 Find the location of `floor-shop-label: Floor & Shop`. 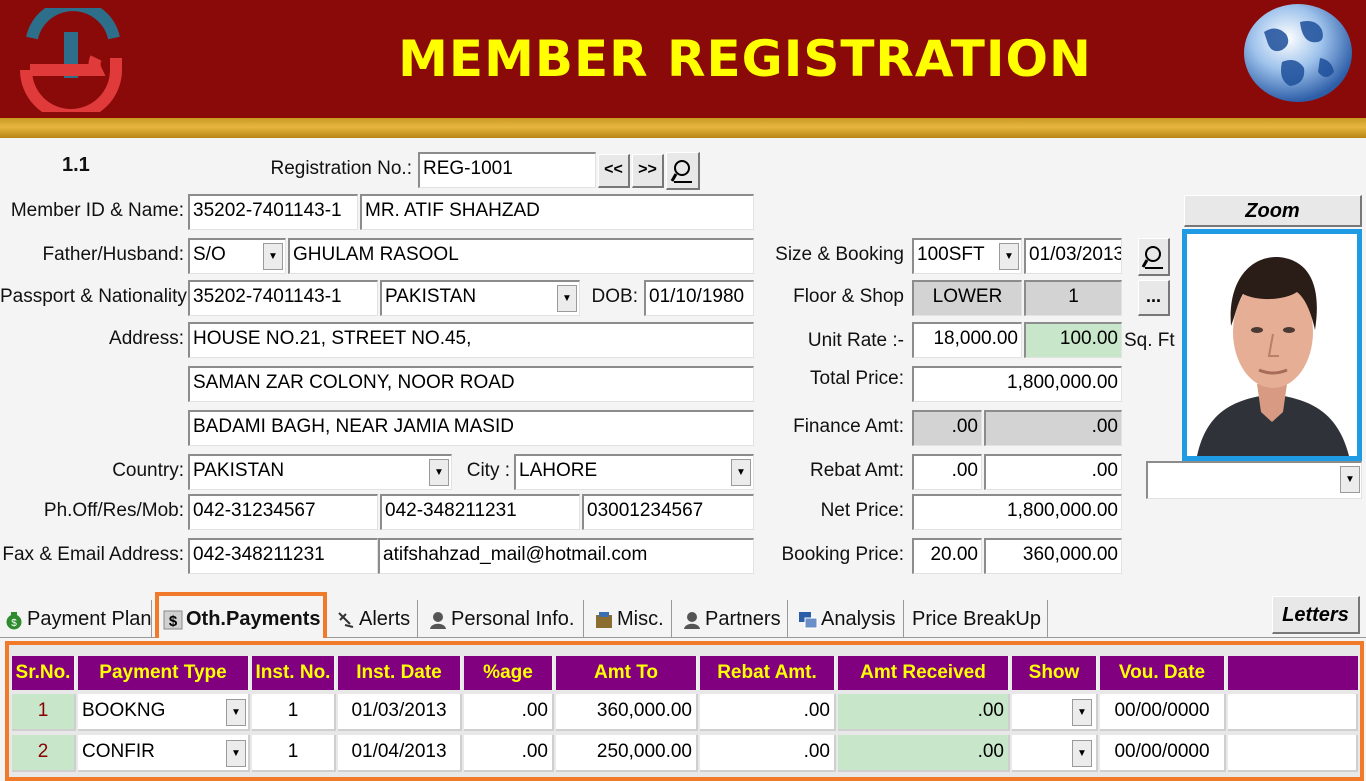

floor-shop-label: Floor & Shop is located at coordinates (848, 296).